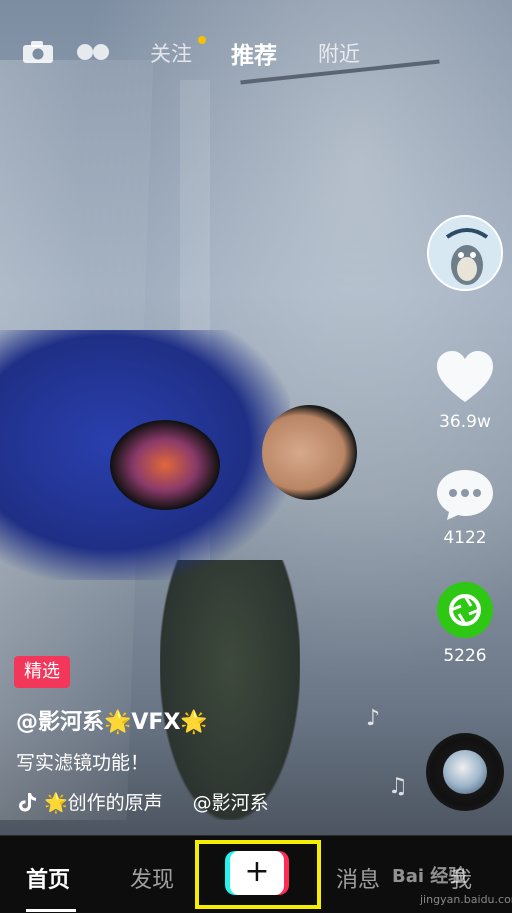 The width and height of the screenshot is (512, 913). I want to click on live-dots-icon, so click(93, 52).